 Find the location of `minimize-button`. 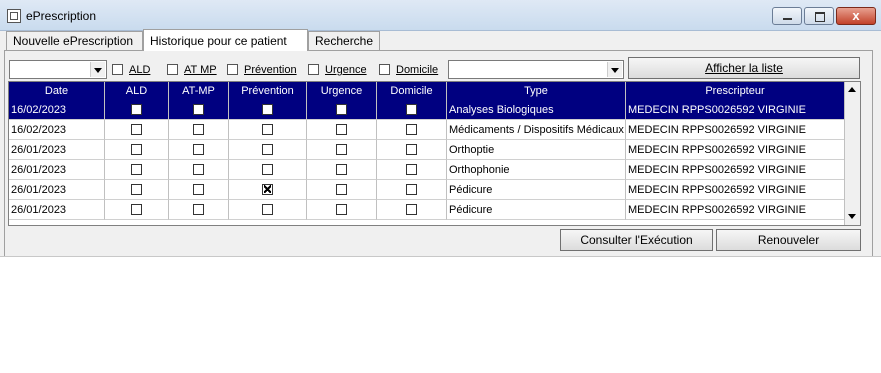

minimize-button is located at coordinates (787, 16).